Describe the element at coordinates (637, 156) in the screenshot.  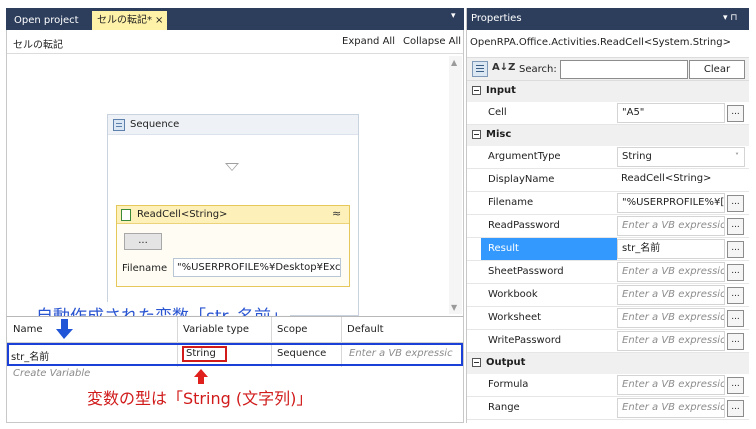
I see `argument-type-value: String` at that location.